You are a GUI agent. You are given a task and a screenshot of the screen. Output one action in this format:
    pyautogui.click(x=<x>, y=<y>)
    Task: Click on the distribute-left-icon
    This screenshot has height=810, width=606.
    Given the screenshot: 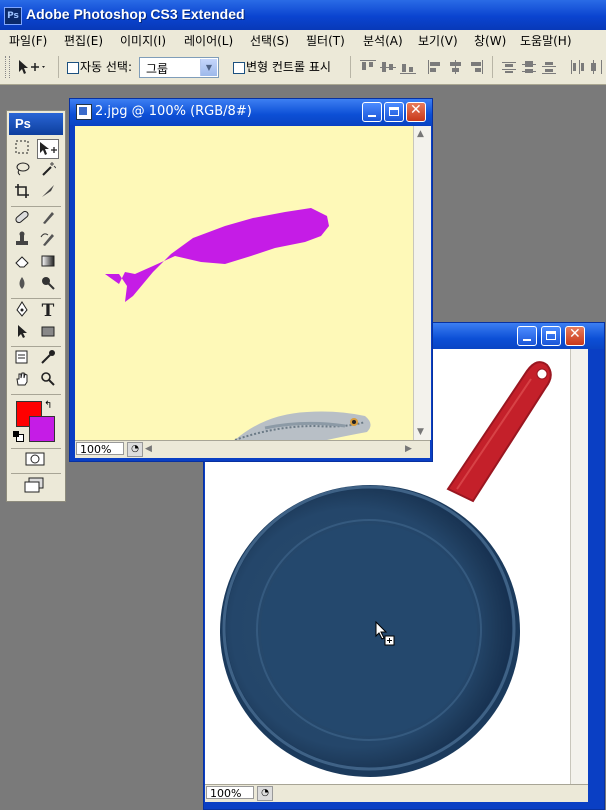 What is the action you would take?
    pyautogui.click(x=578, y=67)
    